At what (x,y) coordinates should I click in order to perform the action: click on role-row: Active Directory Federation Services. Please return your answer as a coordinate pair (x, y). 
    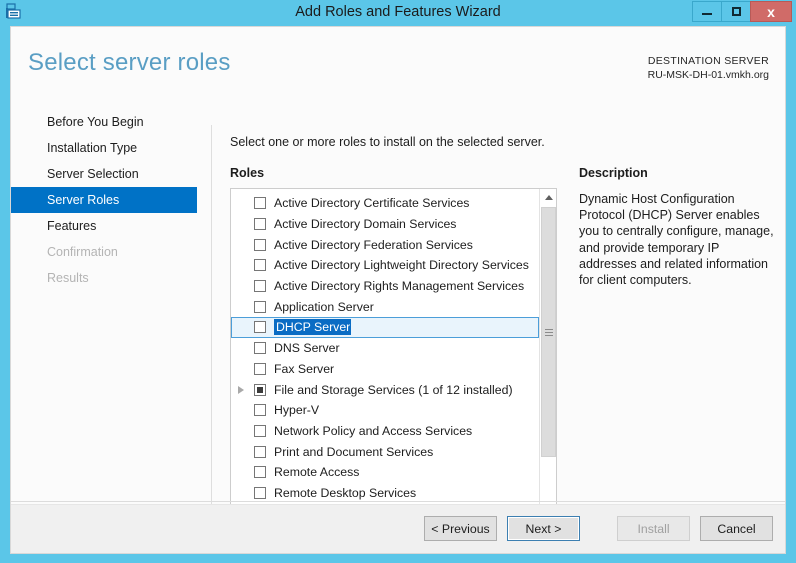
    Looking at the image, I should click on (385, 244).